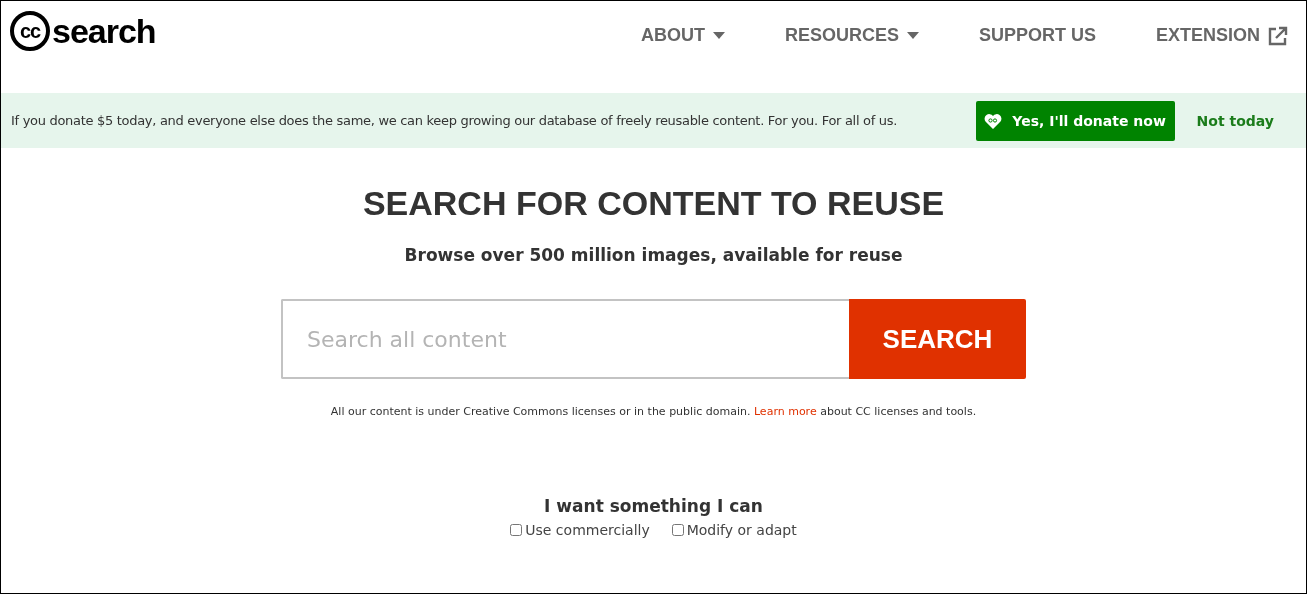 The image size is (1307, 594). I want to click on search-field: Search all content, so click(565, 339).